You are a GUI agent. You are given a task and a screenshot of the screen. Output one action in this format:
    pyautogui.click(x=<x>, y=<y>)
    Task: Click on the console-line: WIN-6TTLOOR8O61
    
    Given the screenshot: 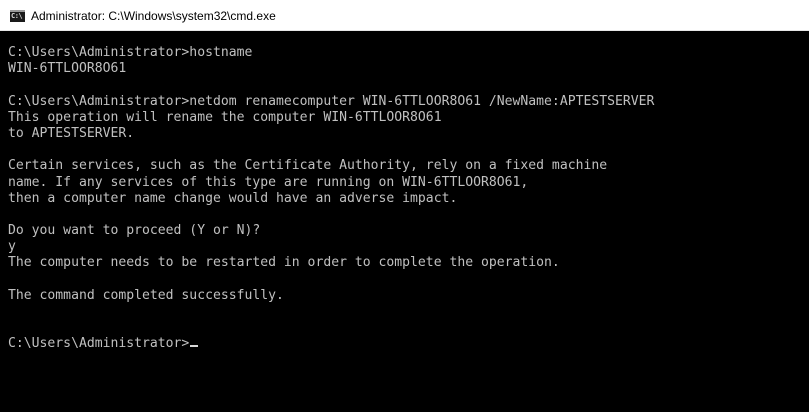 What is the action you would take?
    pyautogui.click(x=67, y=69)
    